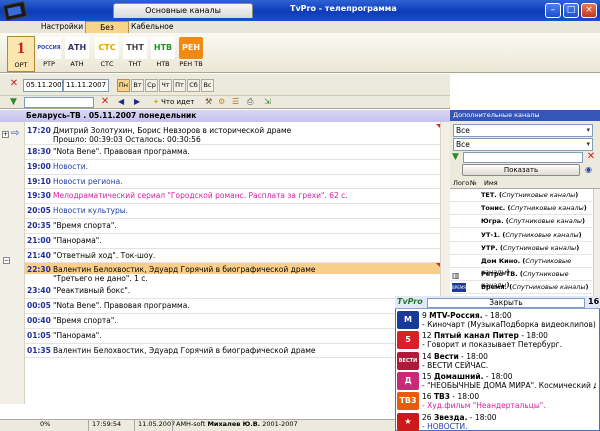 This screenshot has height=431, width=600. Describe the element at coordinates (461, 183) in the screenshot. I see `column-logo: Лого` at that location.